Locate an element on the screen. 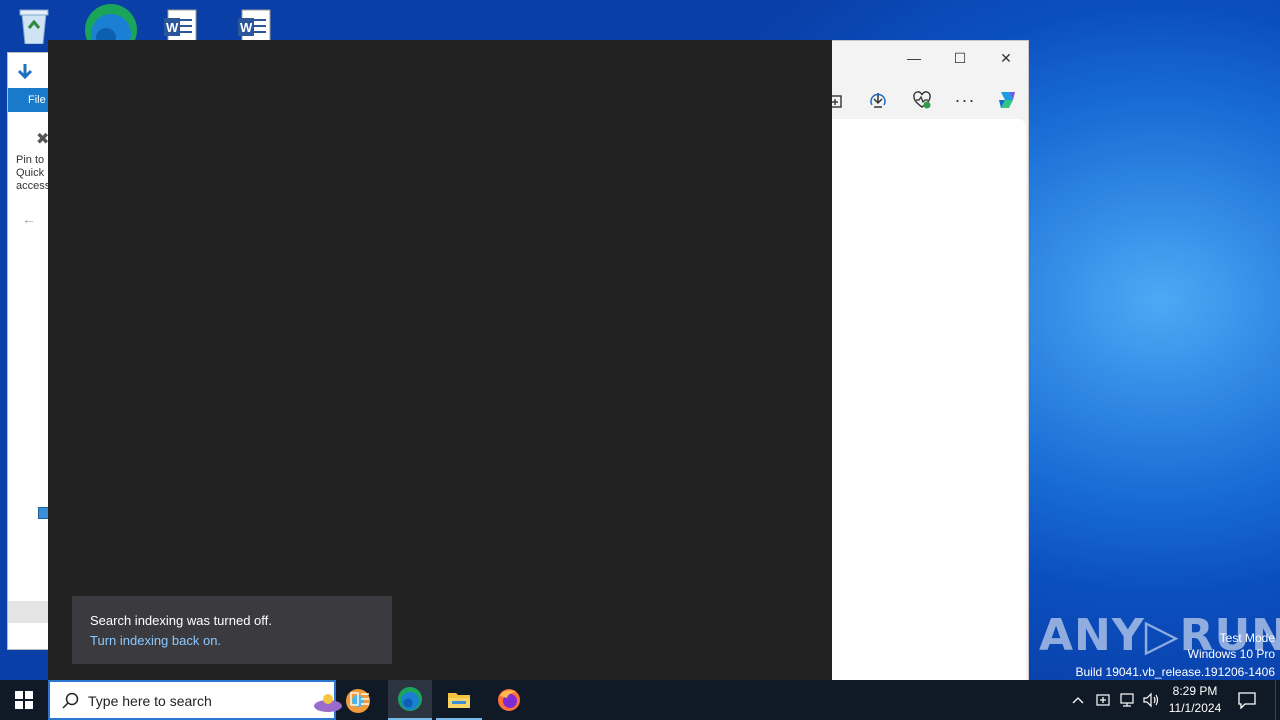  close-button: ✕ is located at coordinates (1006, 58).